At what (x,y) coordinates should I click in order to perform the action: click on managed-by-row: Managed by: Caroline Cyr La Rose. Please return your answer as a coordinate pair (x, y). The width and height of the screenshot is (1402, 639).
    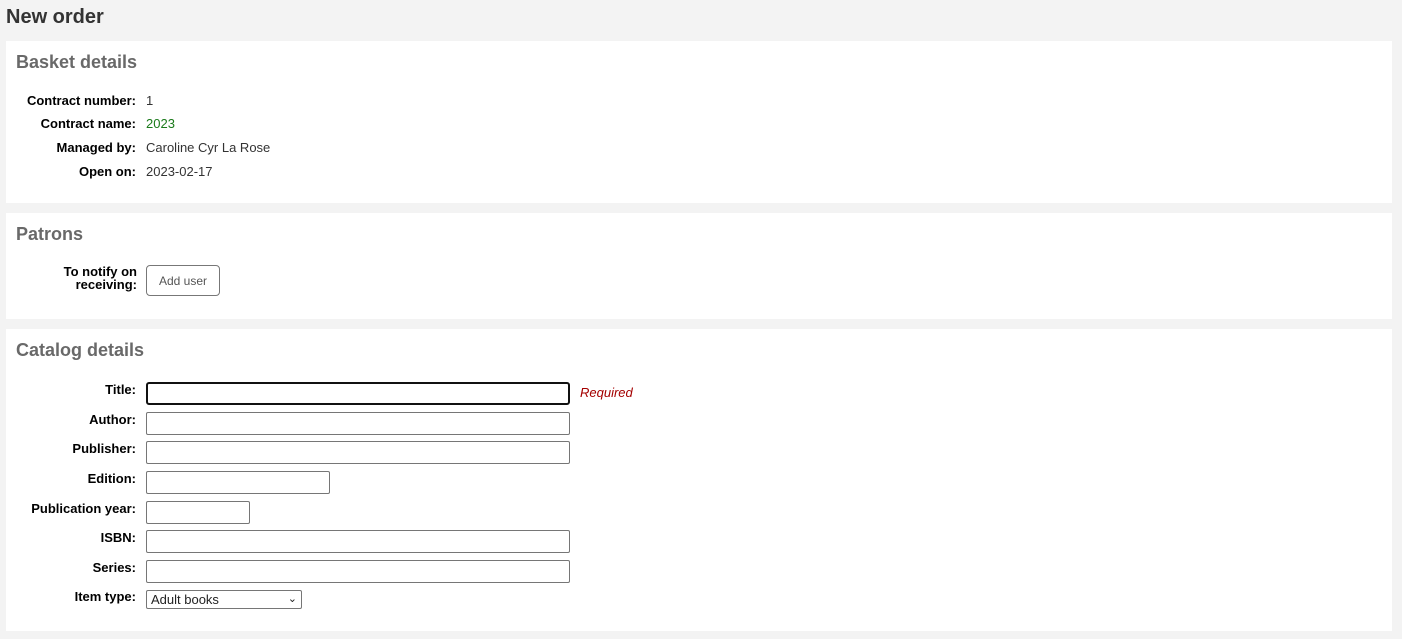
    Looking at the image, I should click on (699, 152).